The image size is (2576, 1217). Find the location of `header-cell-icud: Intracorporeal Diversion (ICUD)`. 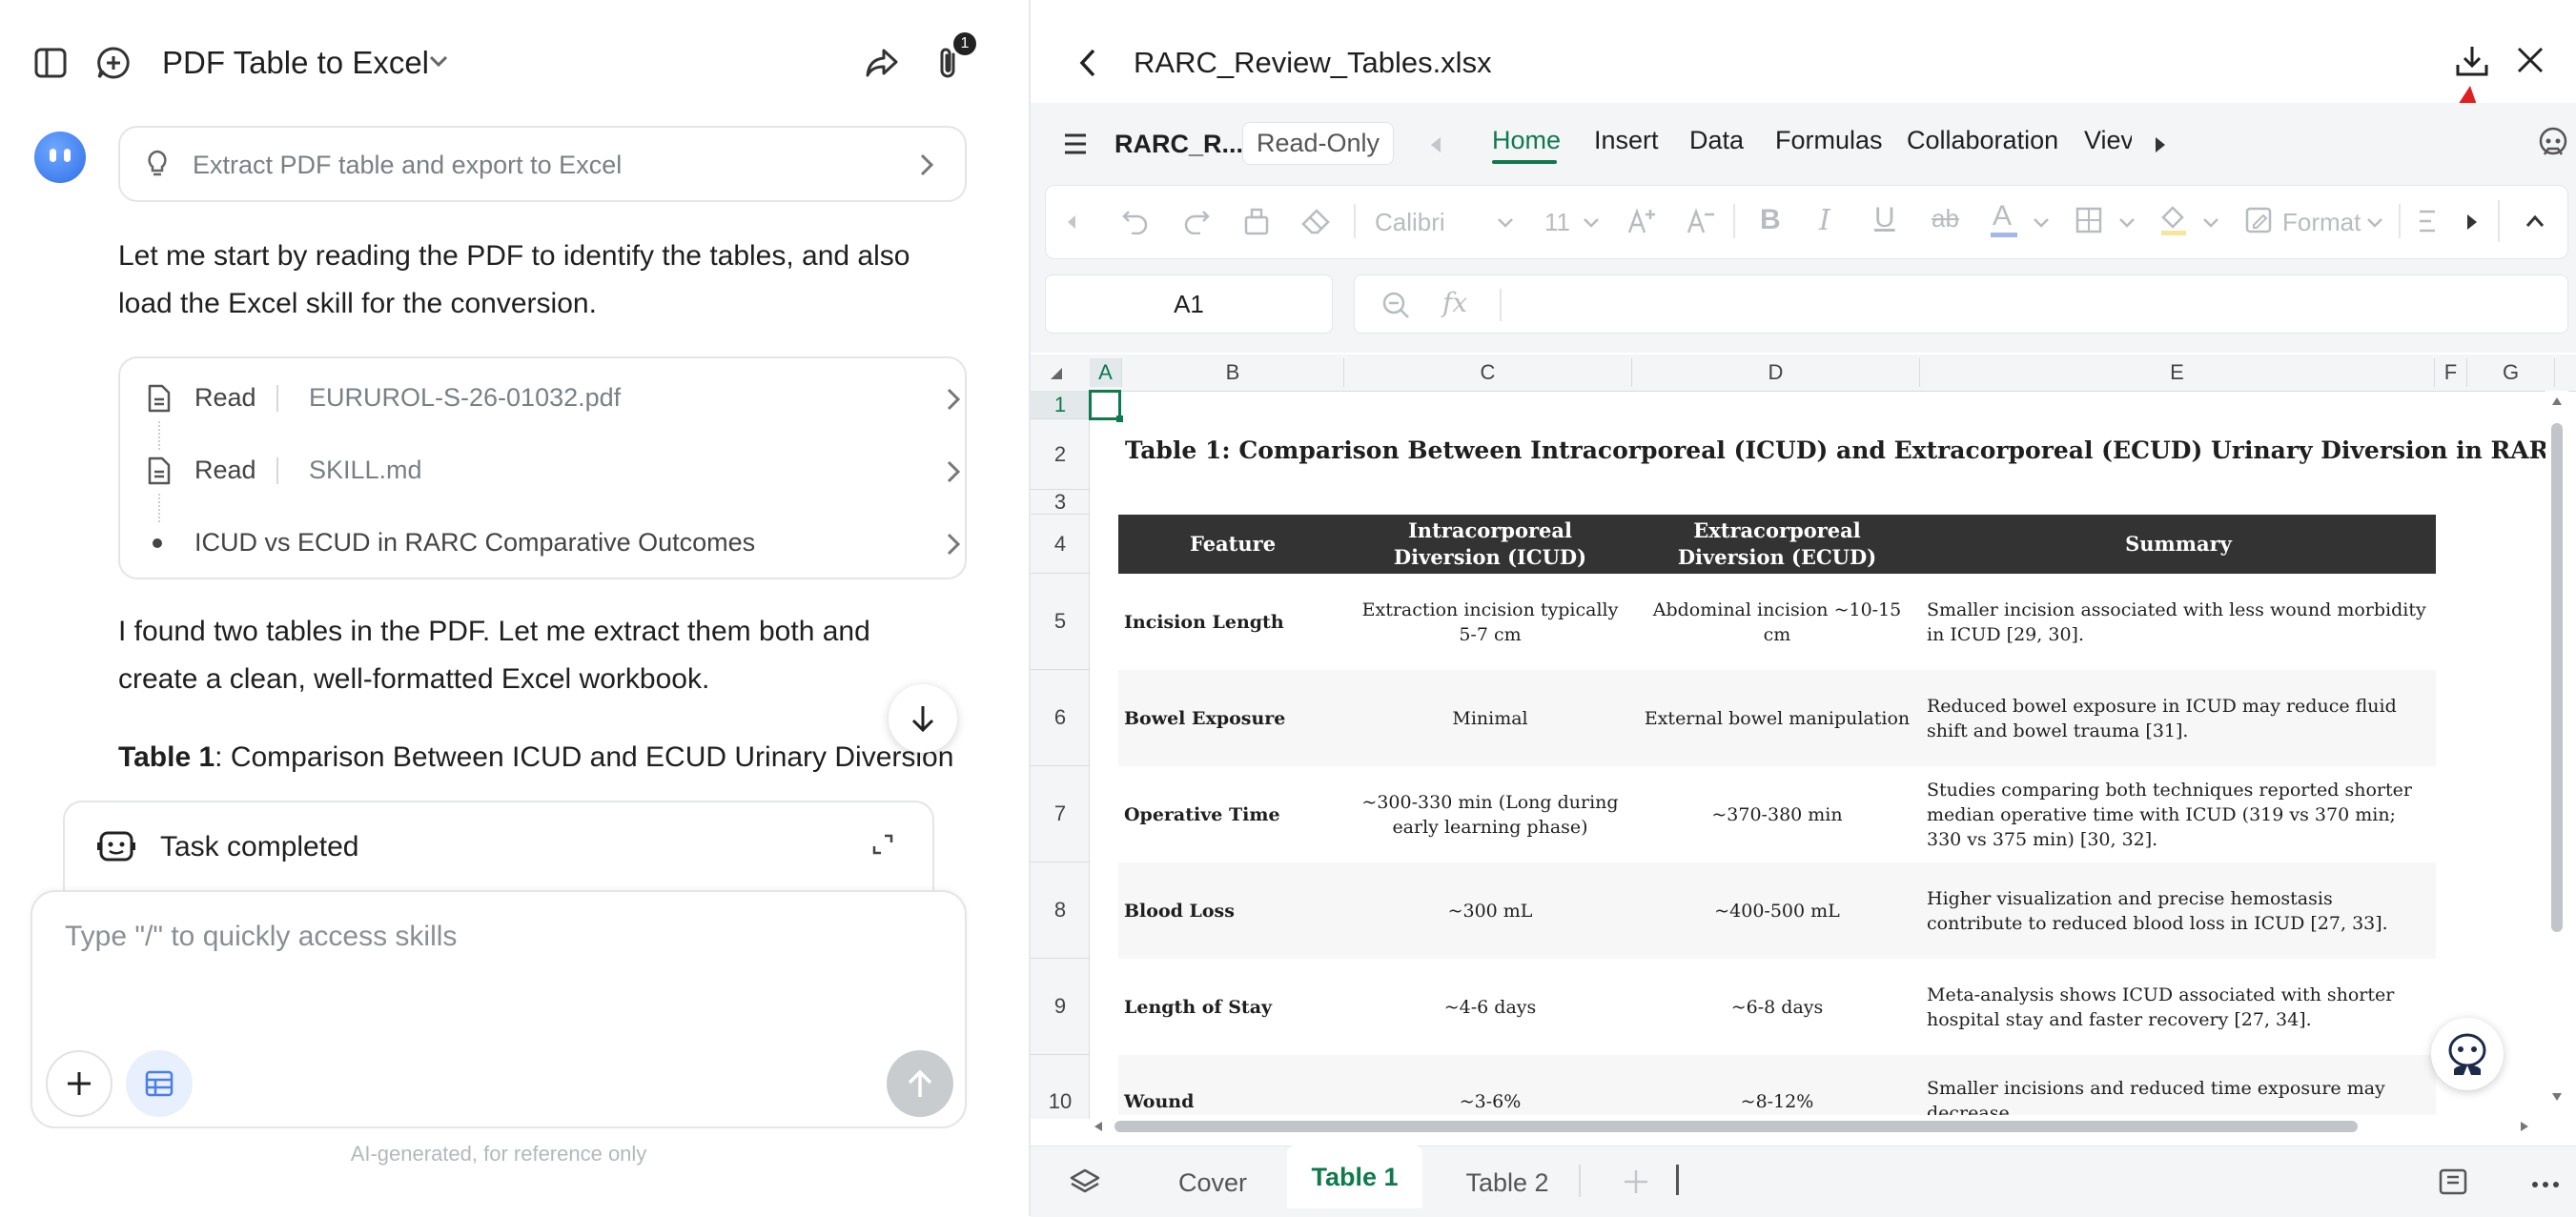

header-cell-icud: Intracorporeal Diversion (ICUD) is located at coordinates (1490, 545).